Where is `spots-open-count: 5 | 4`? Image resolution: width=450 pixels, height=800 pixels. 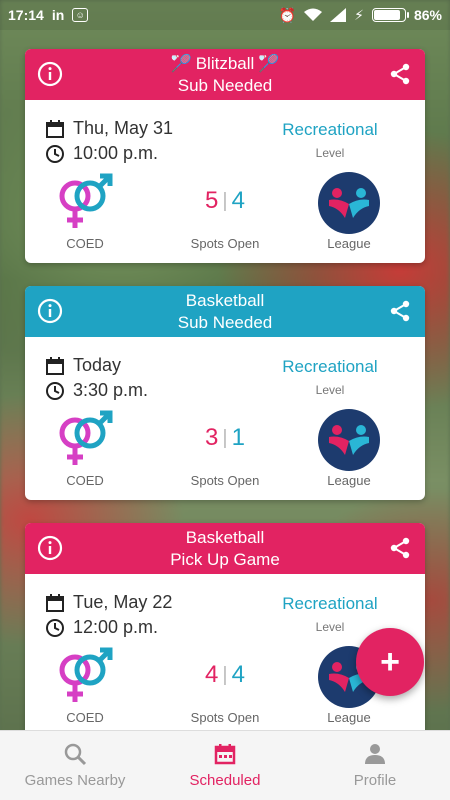 spots-open-count: 5 | 4 is located at coordinates (225, 201).